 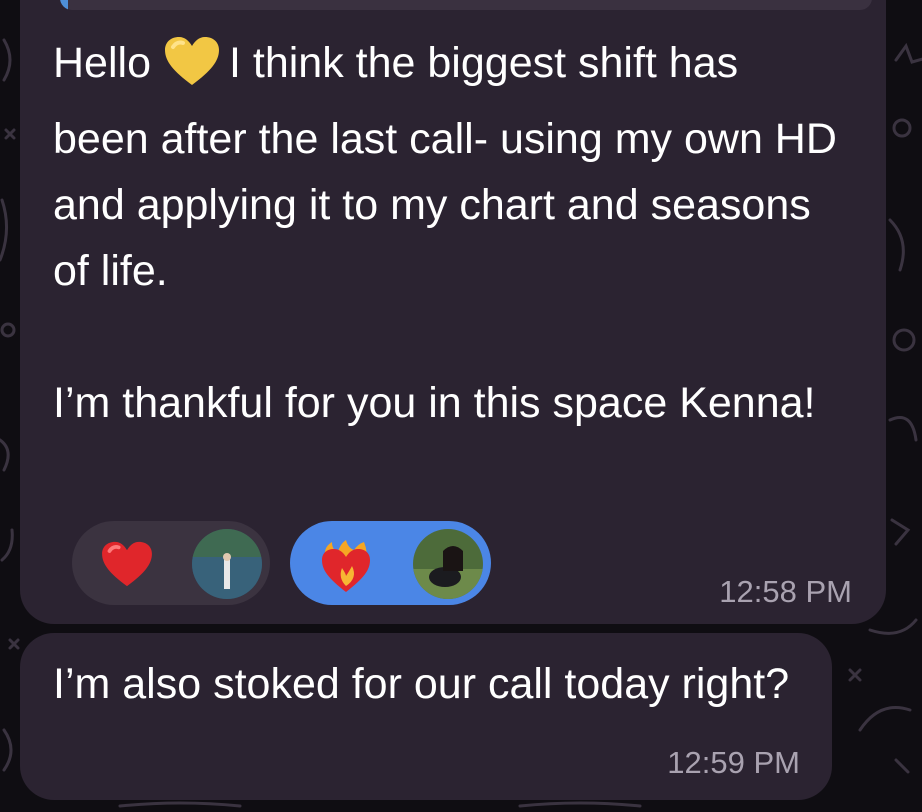 I want to click on quoted-reply-bar, so click(x=466, y=5).